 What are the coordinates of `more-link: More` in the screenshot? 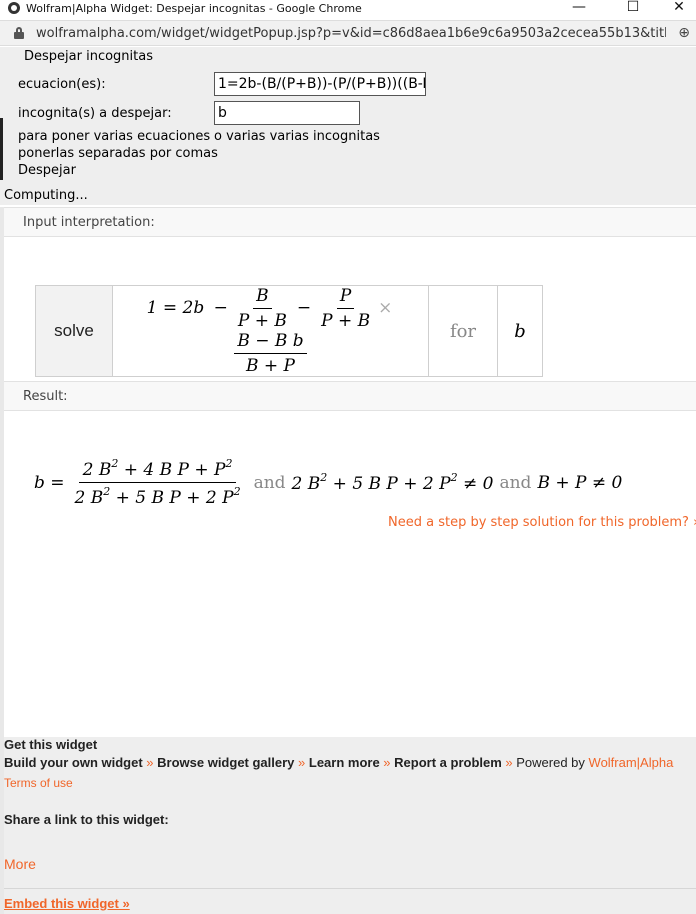 It's located at (20, 864).